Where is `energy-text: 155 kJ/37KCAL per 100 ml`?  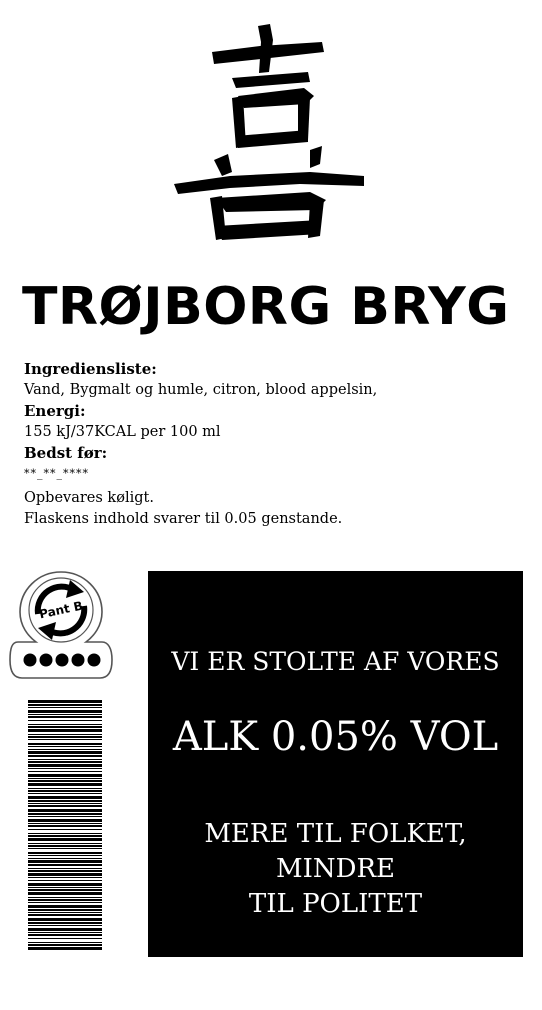 energy-text: 155 kJ/37KCAL per 100 ml is located at coordinates (122, 432).